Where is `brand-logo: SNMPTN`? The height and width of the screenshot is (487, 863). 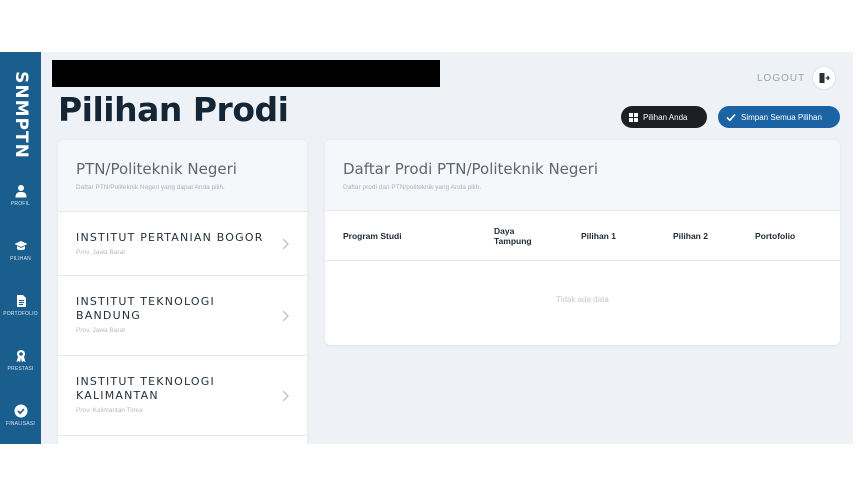
brand-logo: SNMPTN is located at coordinates (20, 115).